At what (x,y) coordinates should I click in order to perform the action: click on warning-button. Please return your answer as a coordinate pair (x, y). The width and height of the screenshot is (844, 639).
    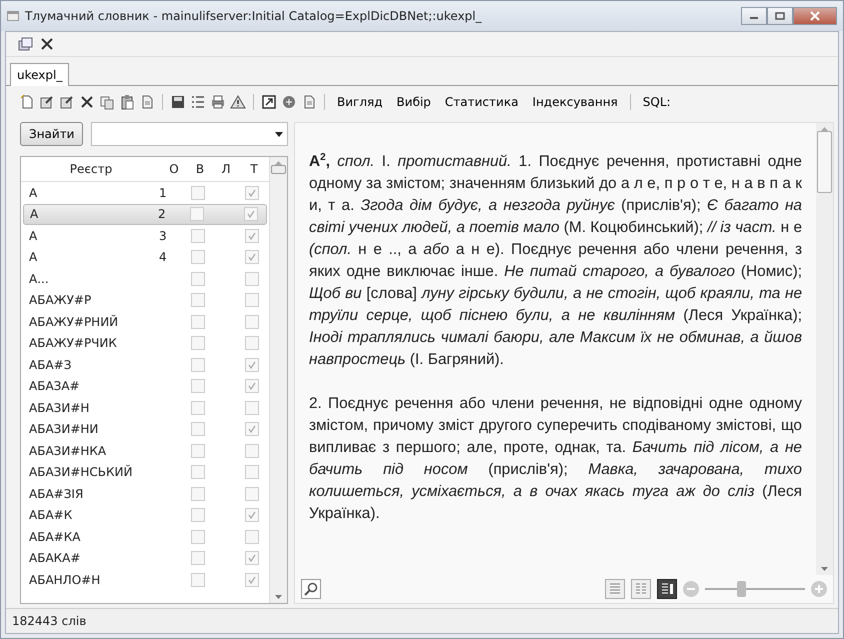
    Looking at the image, I should click on (238, 102).